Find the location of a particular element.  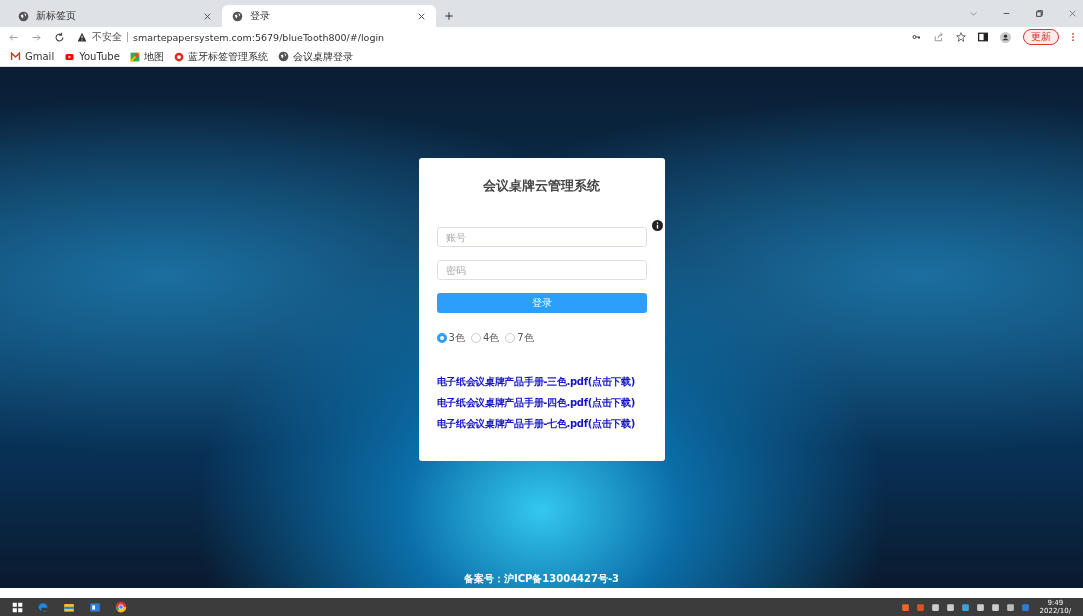

more-icon is located at coordinates (1073, 37).